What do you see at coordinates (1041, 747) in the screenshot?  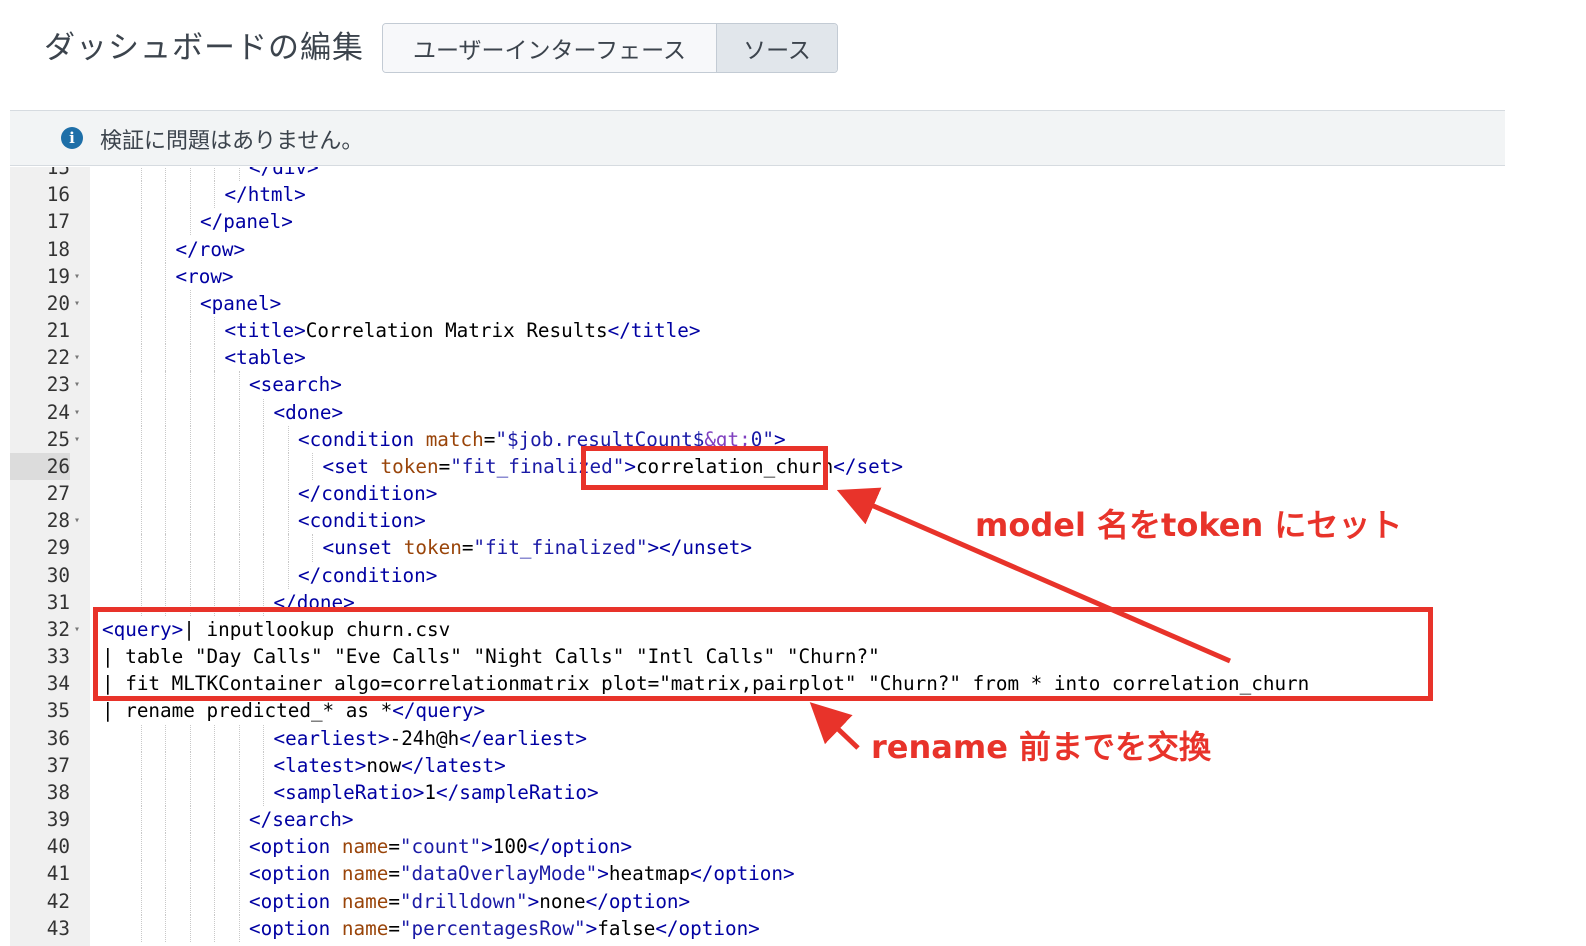 I see `annotation-replace-before-rename: rename 前までを交換` at bounding box center [1041, 747].